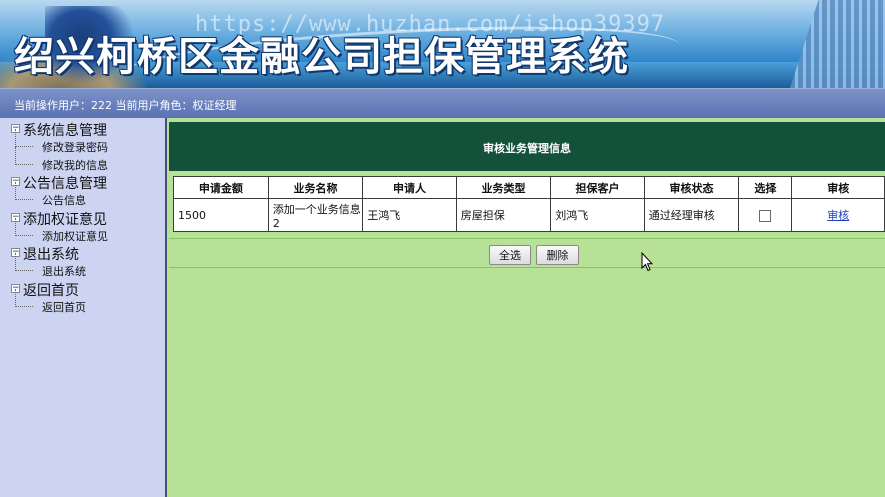 This screenshot has height=497, width=885. What do you see at coordinates (510, 255) in the screenshot?
I see `select-all-button: 全选` at bounding box center [510, 255].